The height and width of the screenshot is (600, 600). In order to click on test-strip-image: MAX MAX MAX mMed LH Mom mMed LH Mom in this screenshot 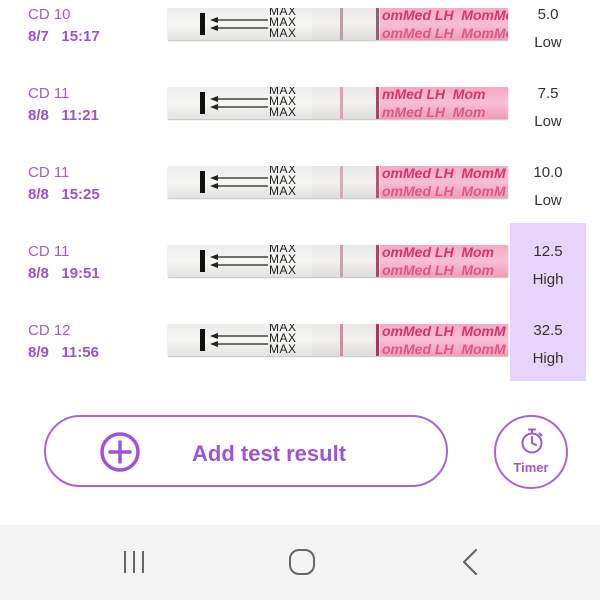, I will do `click(338, 103)`.